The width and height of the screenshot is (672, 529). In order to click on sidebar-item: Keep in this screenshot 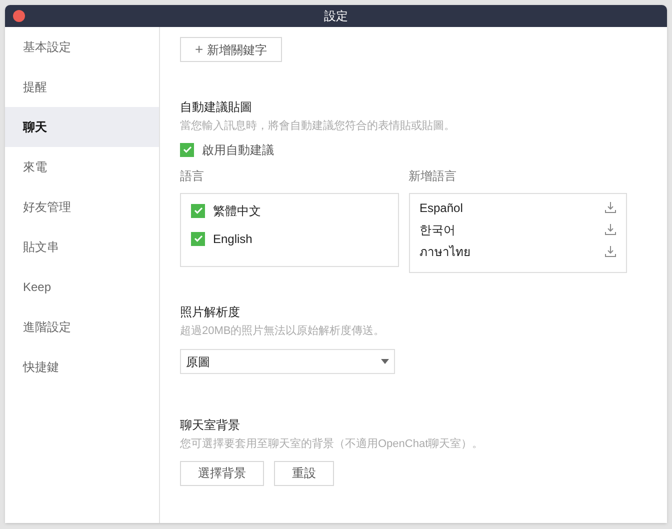, I will do `click(82, 287)`.